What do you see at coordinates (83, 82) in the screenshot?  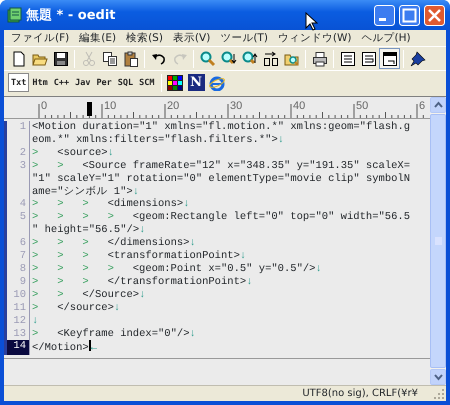 I see `syntax-mode-button: Jav` at bounding box center [83, 82].